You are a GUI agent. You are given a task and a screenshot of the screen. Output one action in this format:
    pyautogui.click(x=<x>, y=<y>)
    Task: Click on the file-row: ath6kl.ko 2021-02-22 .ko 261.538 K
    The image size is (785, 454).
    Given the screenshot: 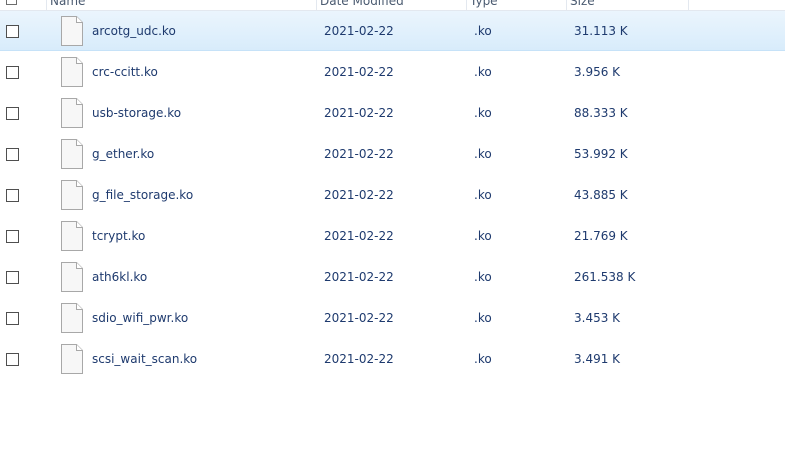 What is the action you would take?
    pyautogui.click(x=392, y=277)
    